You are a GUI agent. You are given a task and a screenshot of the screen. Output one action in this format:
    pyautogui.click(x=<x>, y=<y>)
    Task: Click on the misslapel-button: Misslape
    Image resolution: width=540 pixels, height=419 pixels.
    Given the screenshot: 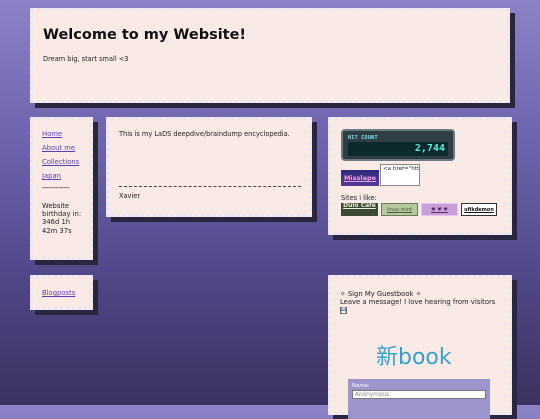 What is the action you would take?
    pyautogui.click(x=360, y=178)
    